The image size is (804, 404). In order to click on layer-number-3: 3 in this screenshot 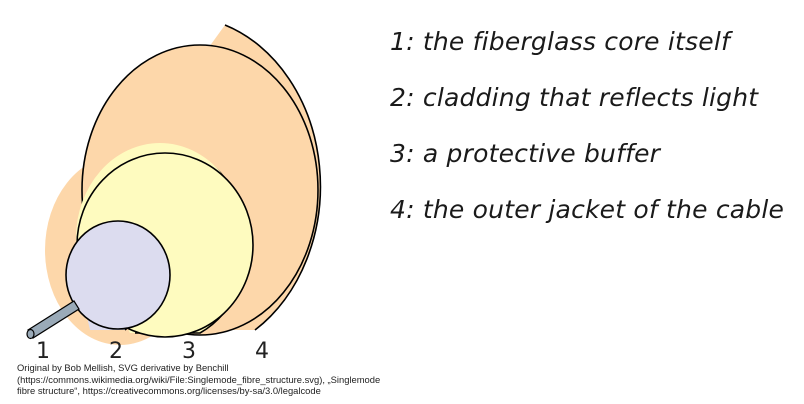, I will do `click(189, 351)`.